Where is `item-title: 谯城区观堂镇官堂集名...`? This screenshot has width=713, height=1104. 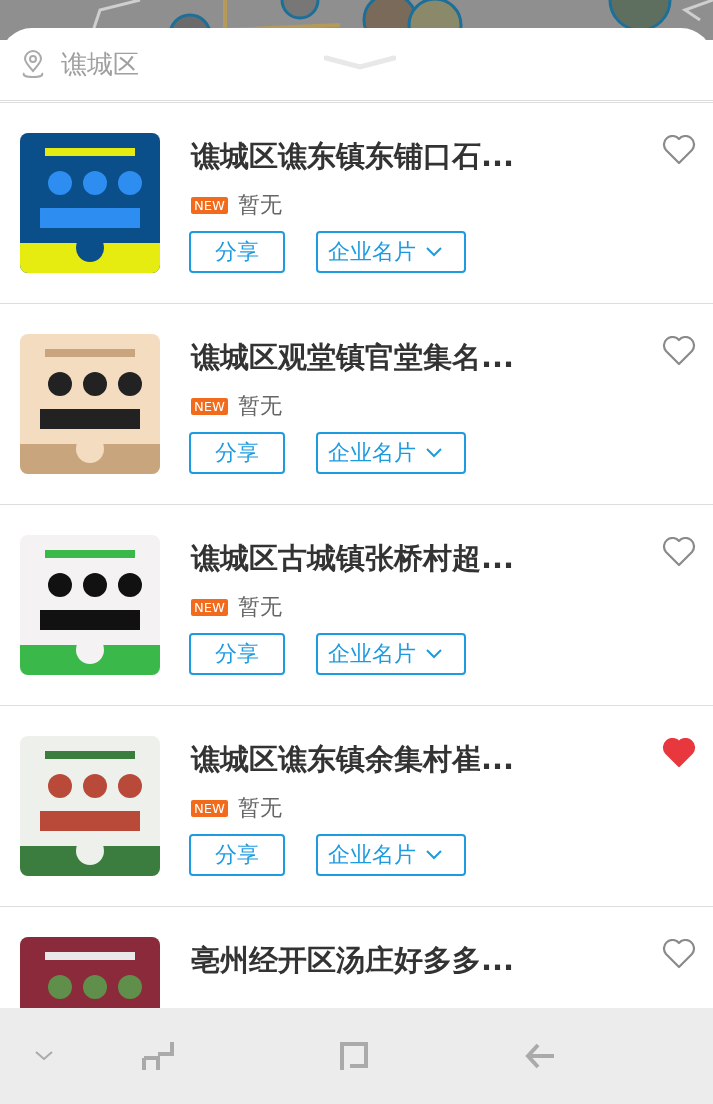
item-title: 谯城区观堂镇官堂集名... is located at coordinates (353, 358).